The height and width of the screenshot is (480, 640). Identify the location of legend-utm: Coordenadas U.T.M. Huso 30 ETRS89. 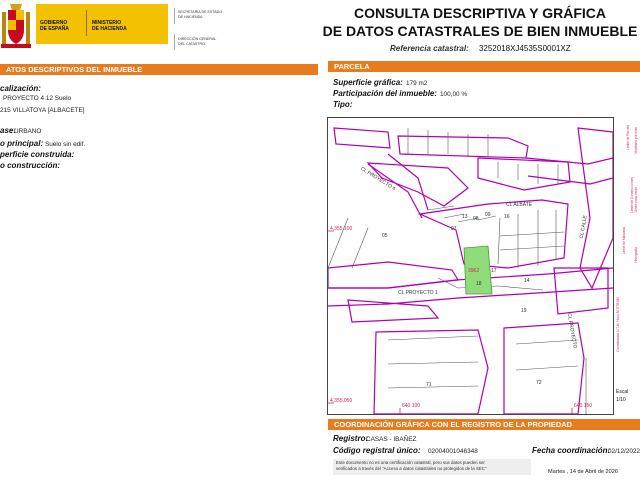
(618, 324).